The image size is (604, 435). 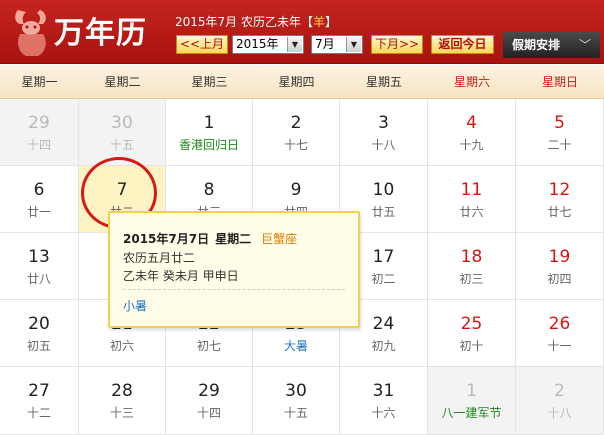 I want to click on calendar-day-cell: 25 初十, so click(x=472, y=333).